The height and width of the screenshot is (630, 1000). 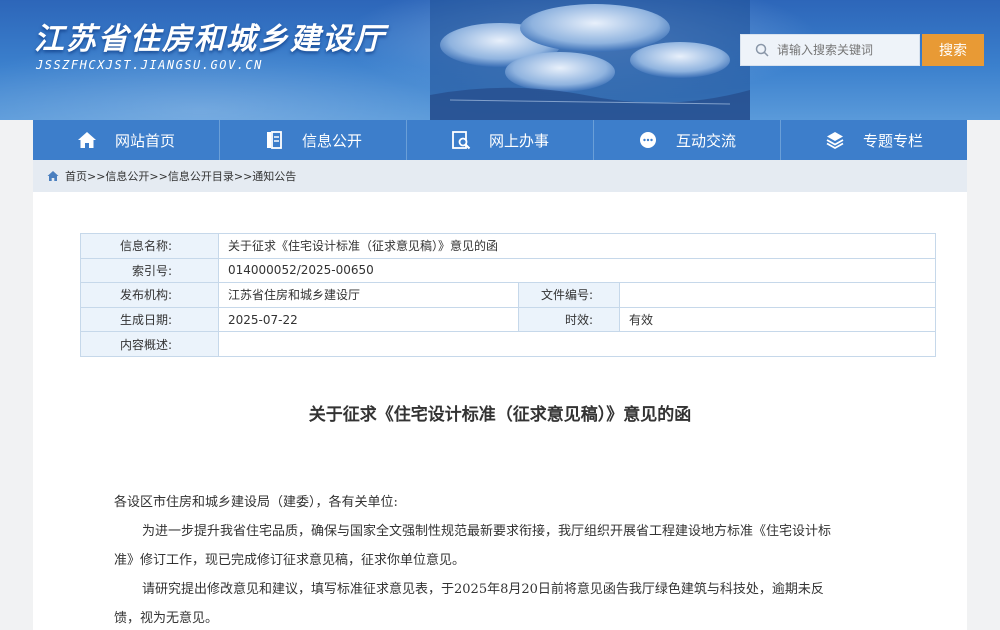 What do you see at coordinates (144, 140) in the screenshot?
I see `nav-home-label: 网站首页` at bounding box center [144, 140].